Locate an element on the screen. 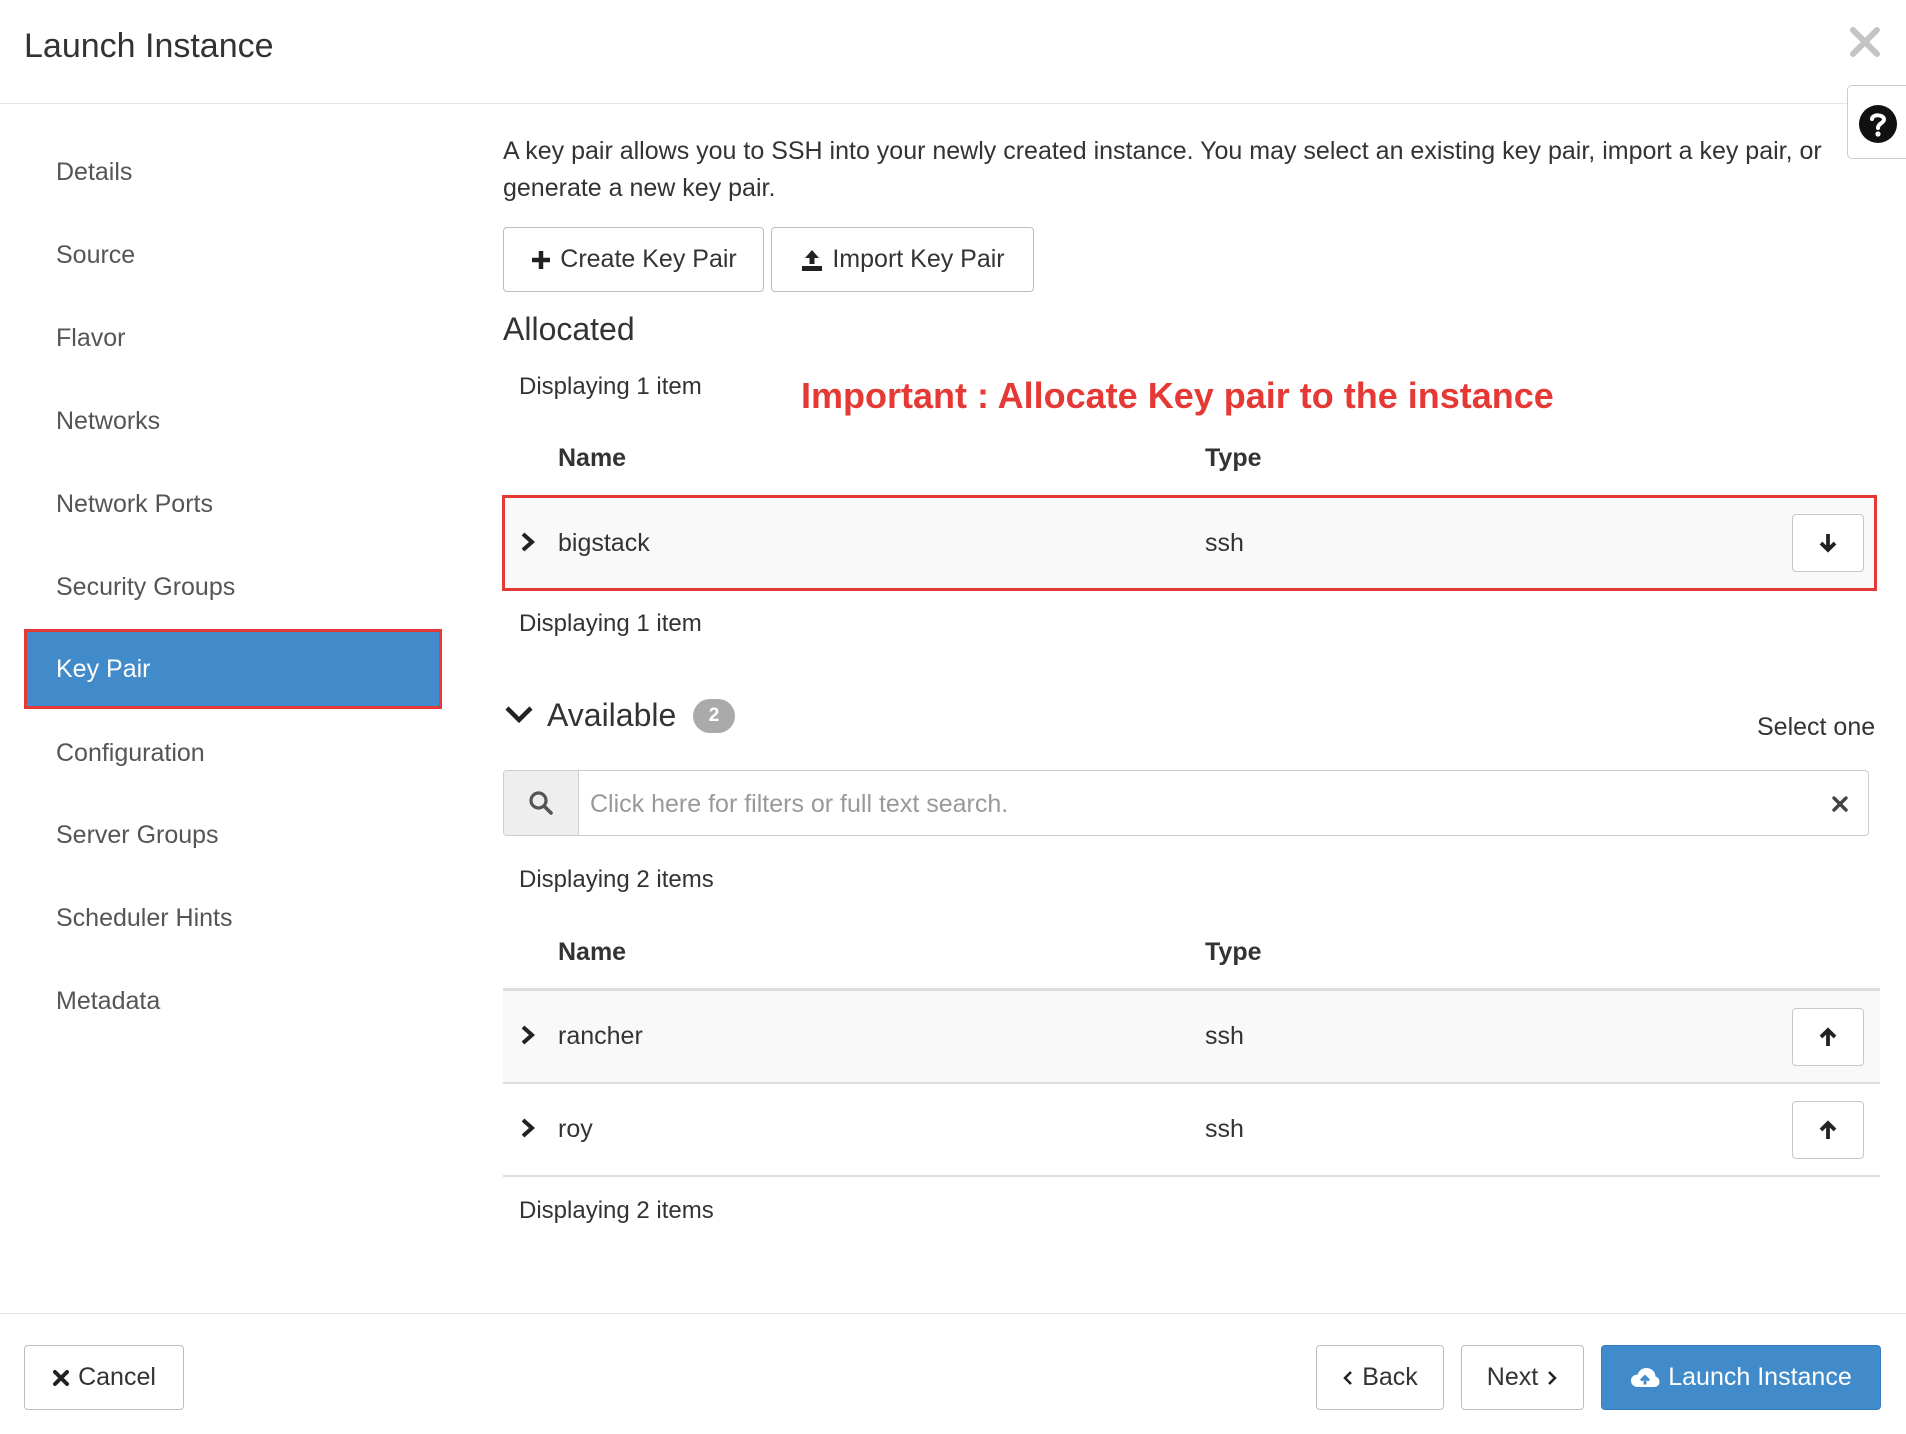 The image size is (1906, 1434). arrow-down-icon is located at coordinates (1828, 543).